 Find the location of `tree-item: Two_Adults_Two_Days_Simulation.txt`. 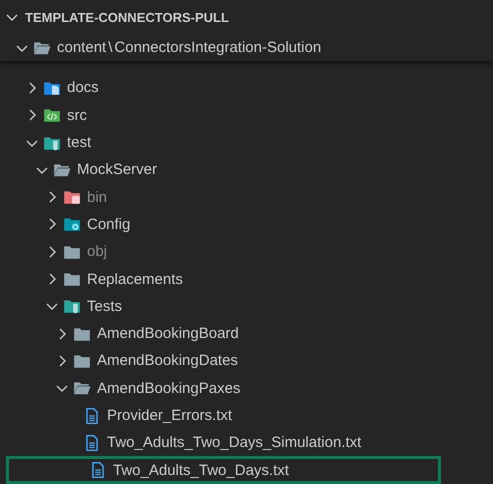

tree-item: Two_Adults_Two_Days_Simulation.txt is located at coordinates (246, 442).